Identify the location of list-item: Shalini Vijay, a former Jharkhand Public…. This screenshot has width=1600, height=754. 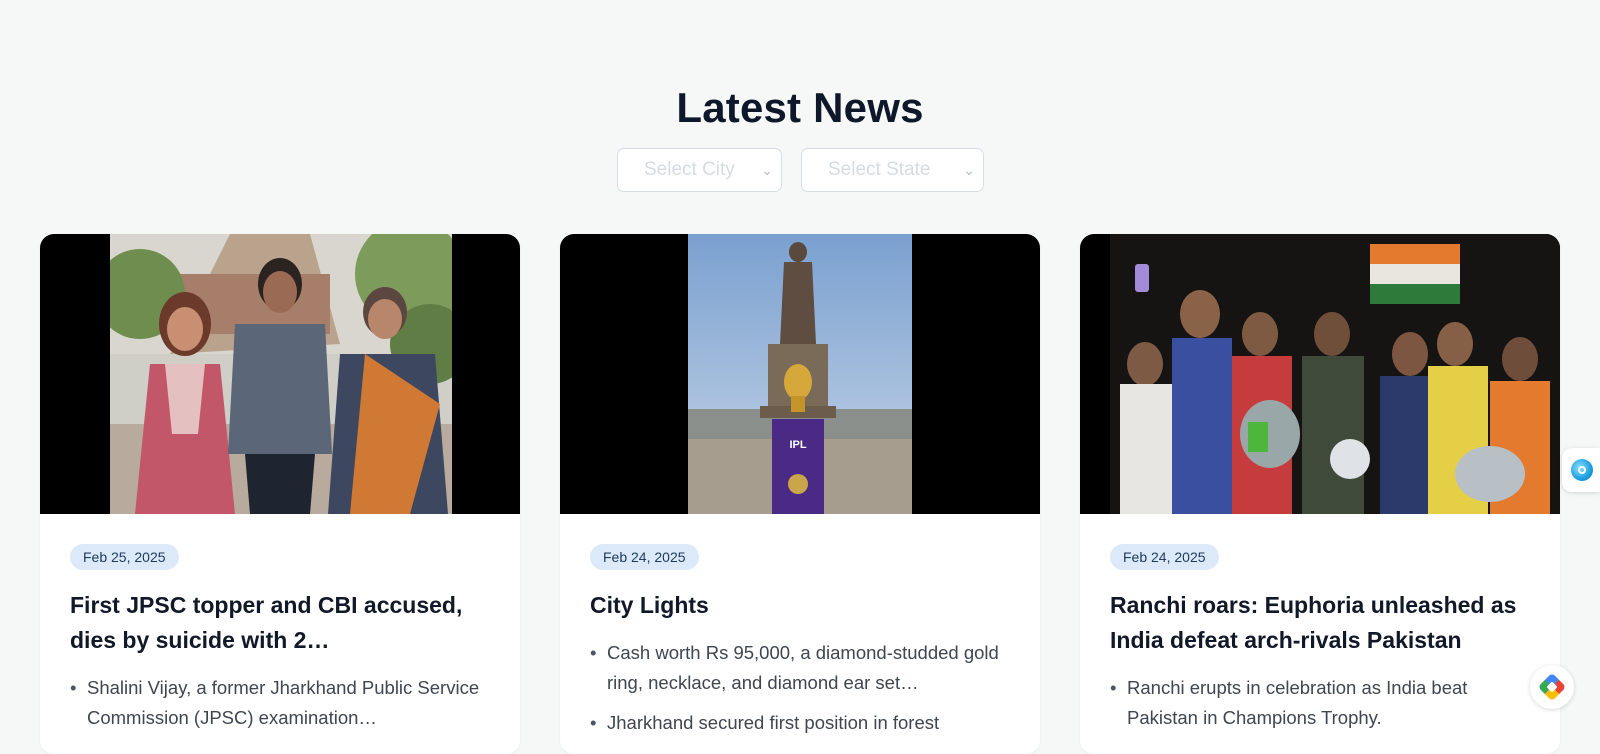
(280, 703).